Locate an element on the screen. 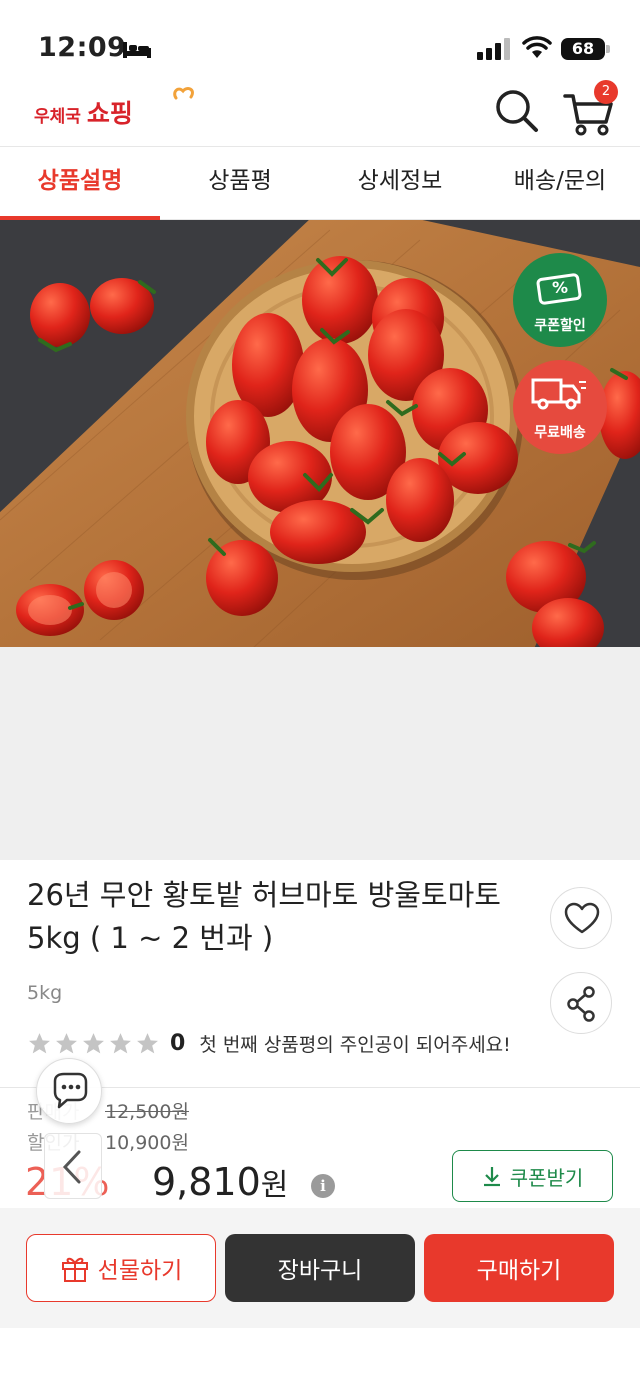 The width and height of the screenshot is (640, 1386). cellular-signal-icon is located at coordinates (493, 49).